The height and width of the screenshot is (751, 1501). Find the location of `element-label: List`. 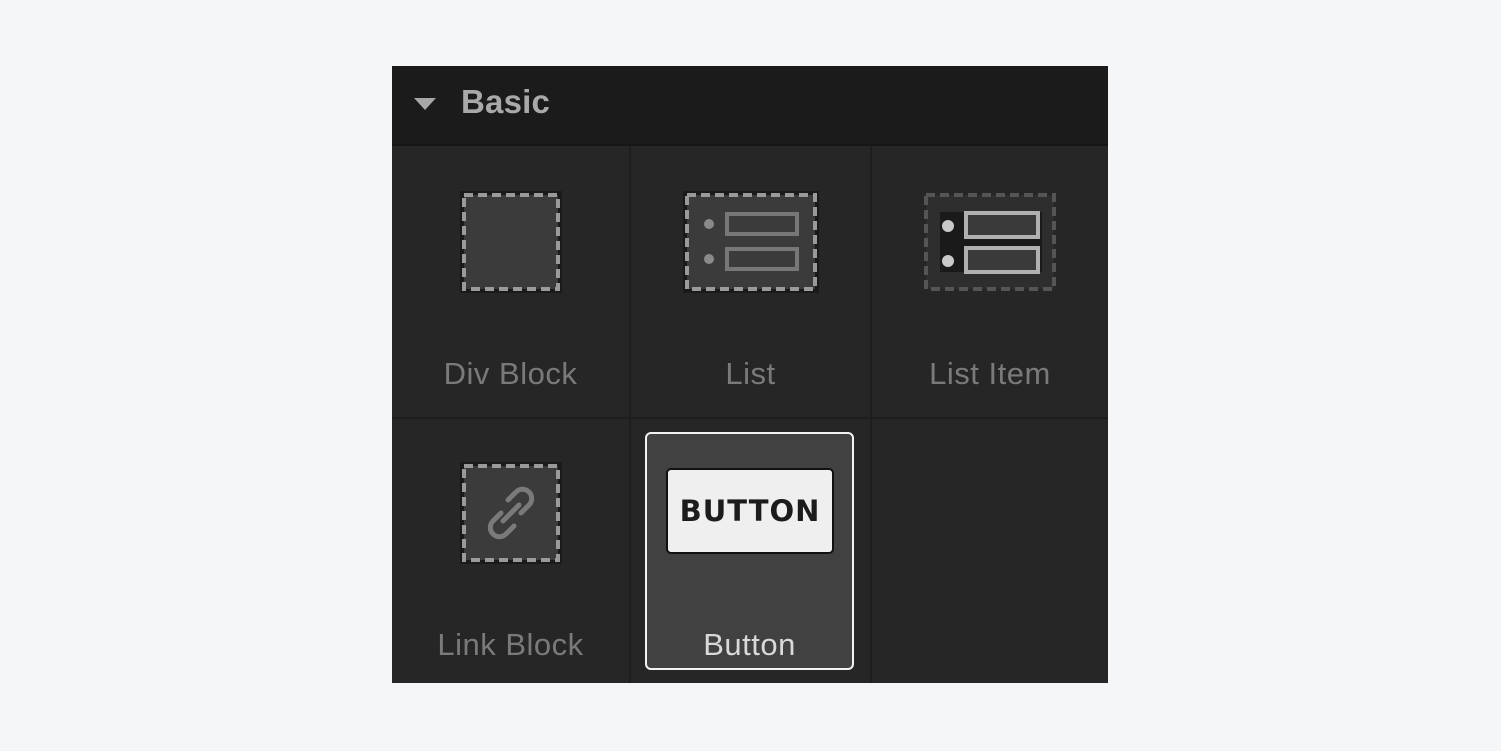

element-label: List is located at coordinates (750, 373).